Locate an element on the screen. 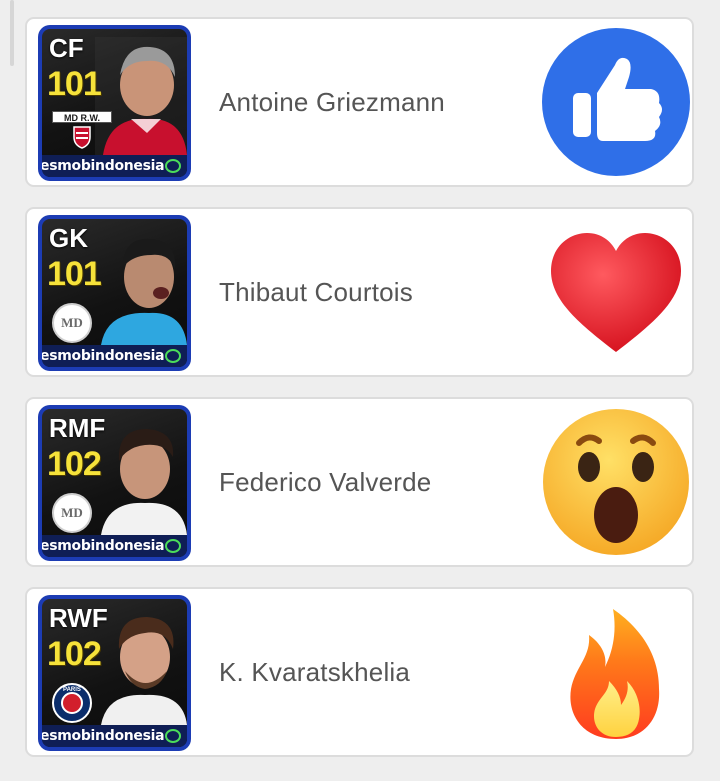 This screenshot has width=720, height=781. card-position: GK is located at coordinates (68, 238).